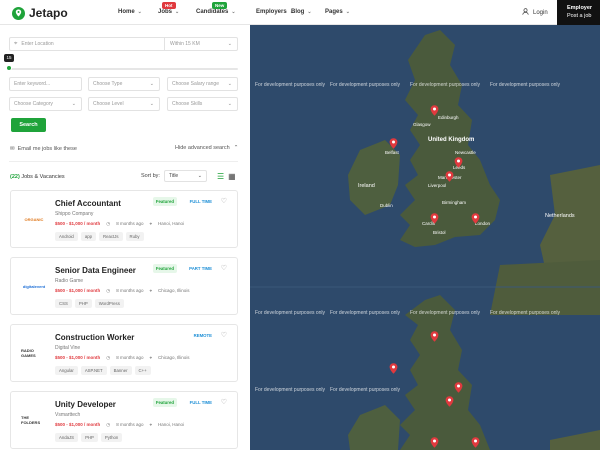  Describe the element at coordinates (85, 404) in the screenshot. I see `job-title: Unity Developer` at that location.